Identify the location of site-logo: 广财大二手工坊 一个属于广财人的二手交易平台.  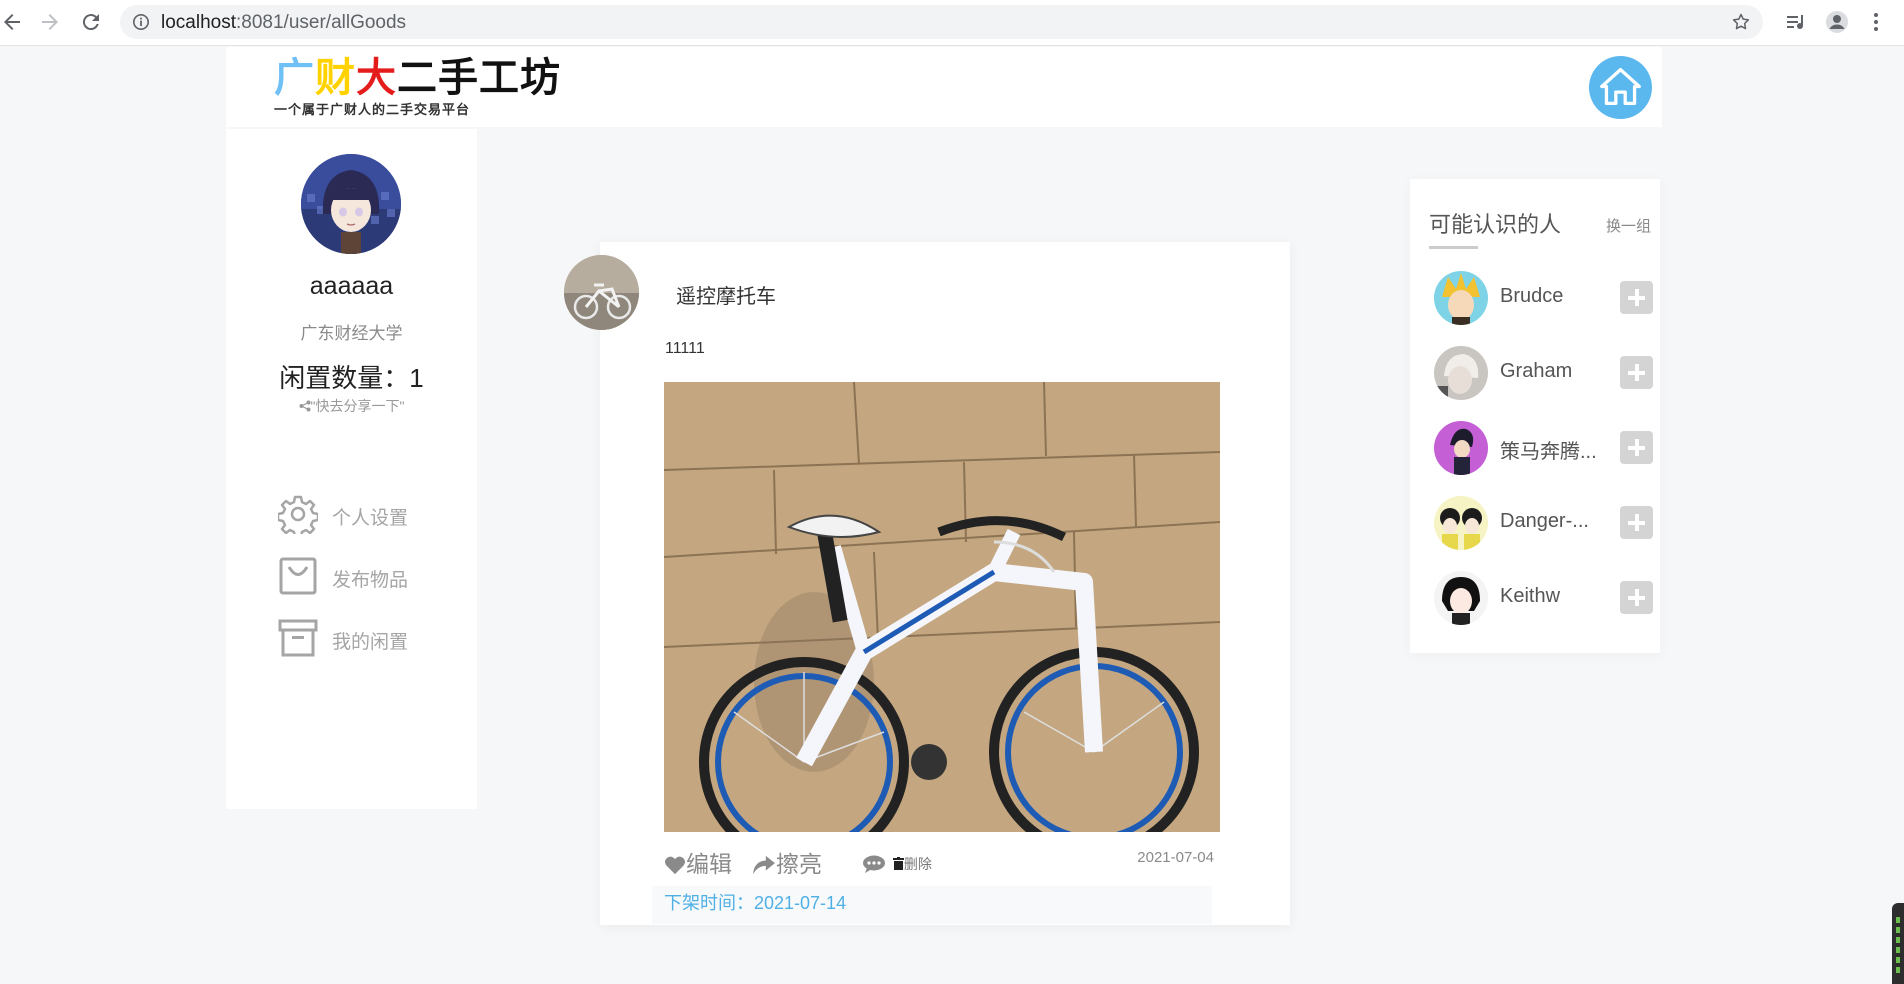
(417, 86).